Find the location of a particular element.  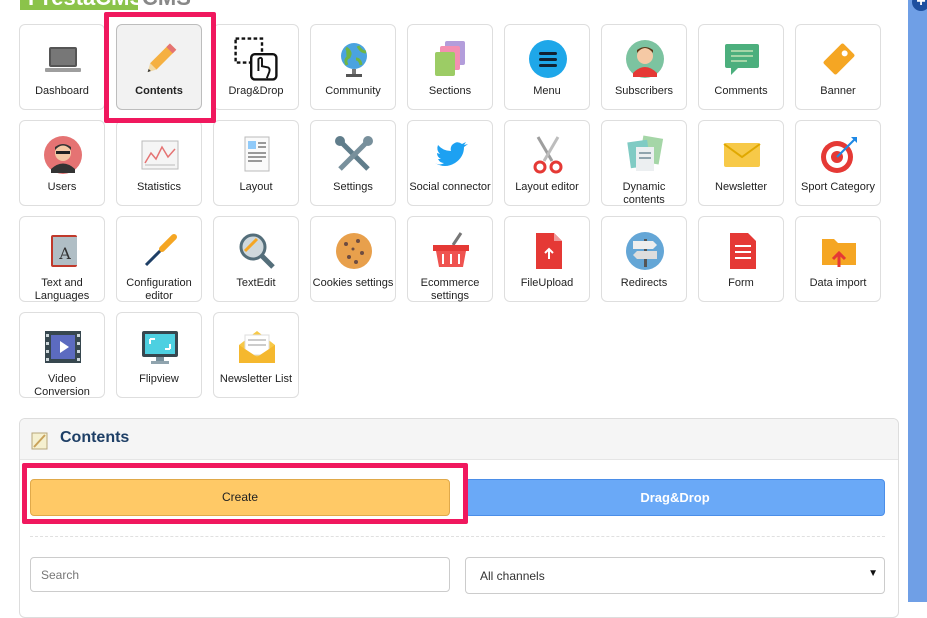

tile-label: Social connector is located at coordinates (450, 187).